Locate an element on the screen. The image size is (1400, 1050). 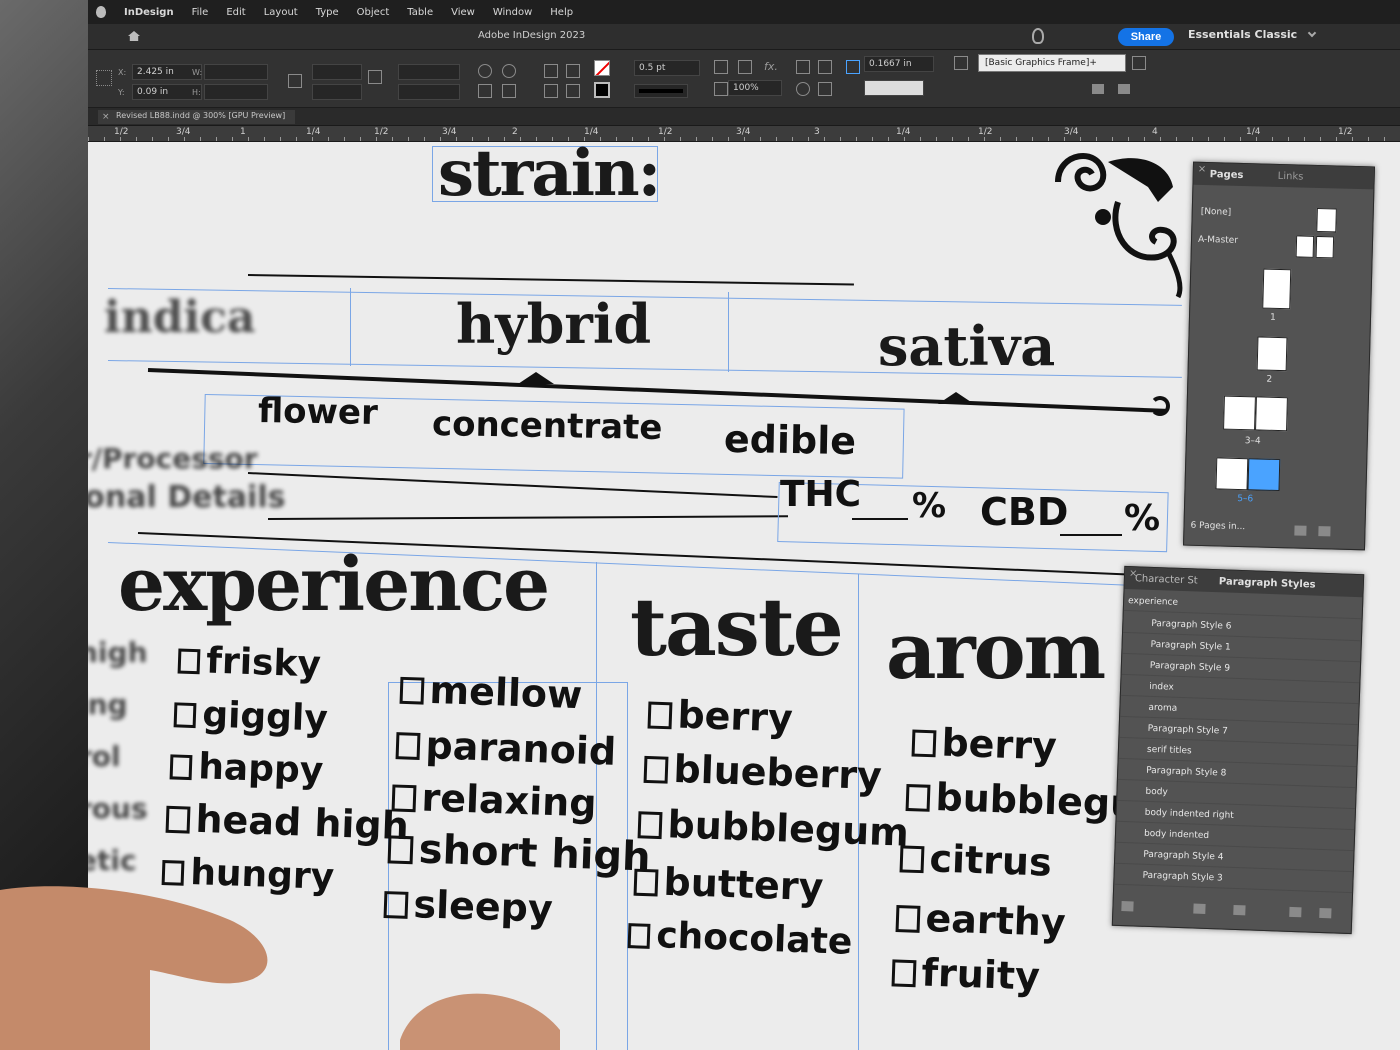
checkbox-item: bubblegu is located at coordinates (1021, 800).